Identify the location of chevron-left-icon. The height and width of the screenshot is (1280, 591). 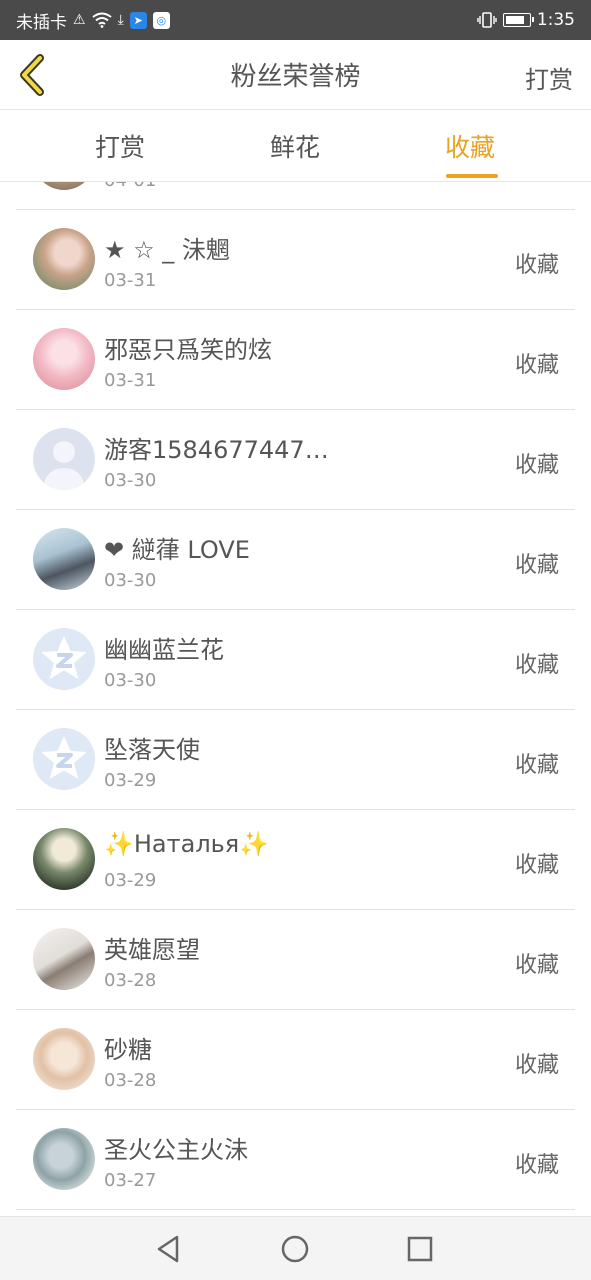
(32, 75).